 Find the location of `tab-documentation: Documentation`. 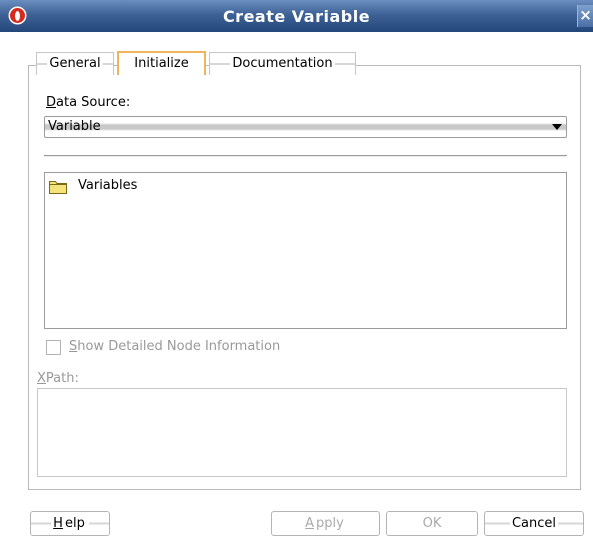

tab-documentation: Documentation is located at coordinates (282, 63).